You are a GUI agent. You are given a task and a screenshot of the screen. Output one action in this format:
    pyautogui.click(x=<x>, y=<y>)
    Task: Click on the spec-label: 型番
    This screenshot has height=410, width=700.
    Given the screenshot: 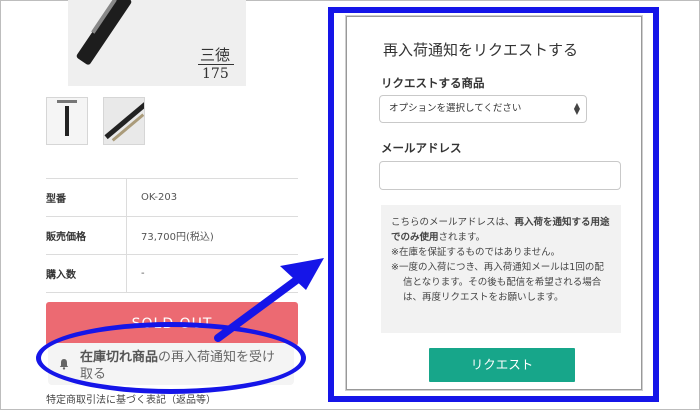 What is the action you would take?
    pyautogui.click(x=86, y=197)
    